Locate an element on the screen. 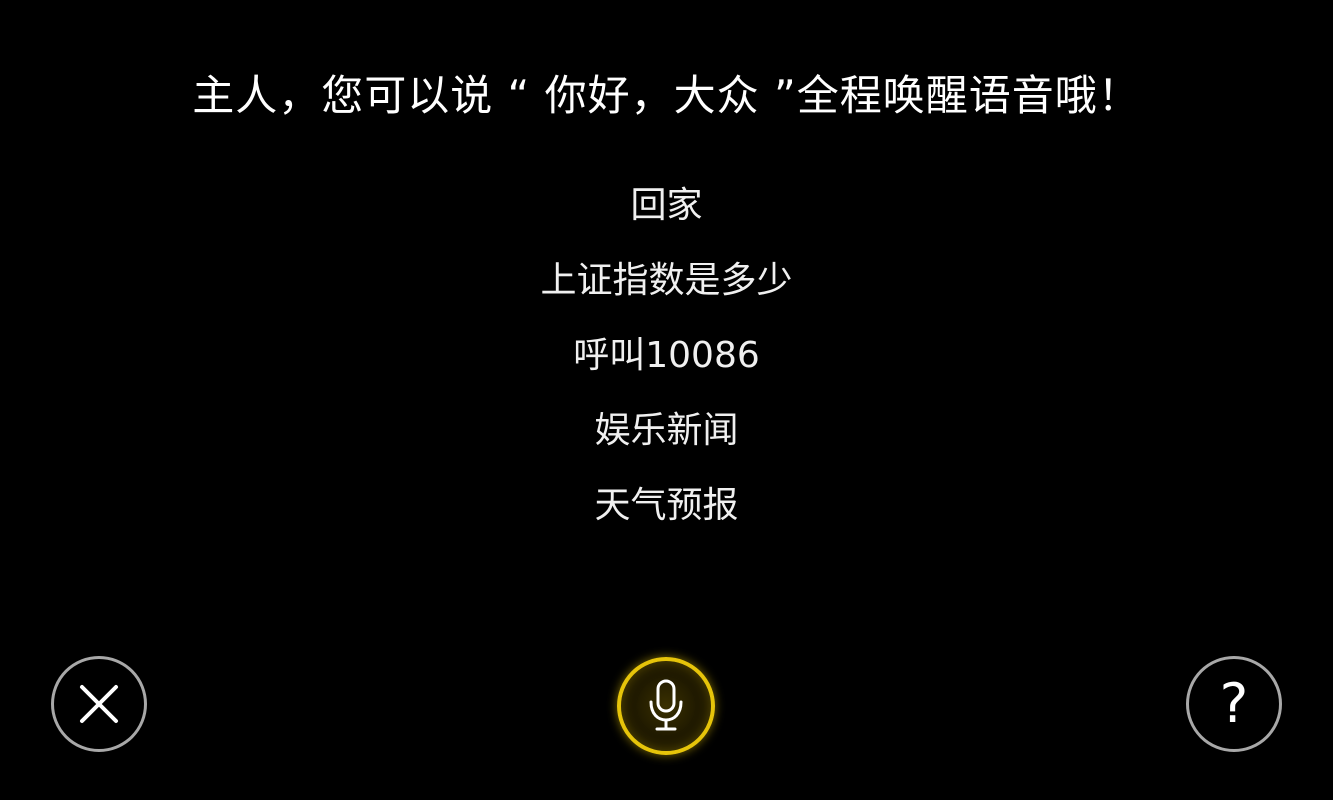  close-icon is located at coordinates (99, 704).